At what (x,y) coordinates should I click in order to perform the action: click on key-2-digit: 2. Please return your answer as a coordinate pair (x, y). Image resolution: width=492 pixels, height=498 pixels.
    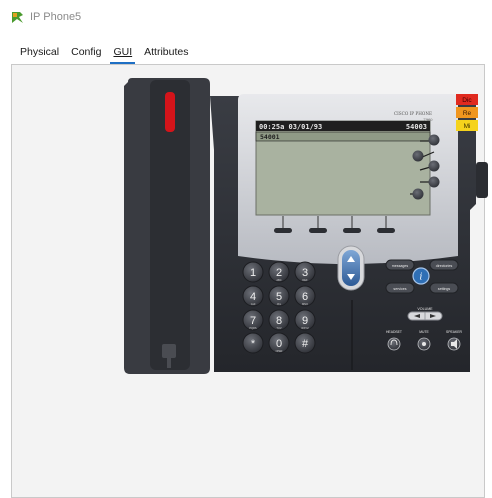
    Looking at the image, I should click on (279, 273).